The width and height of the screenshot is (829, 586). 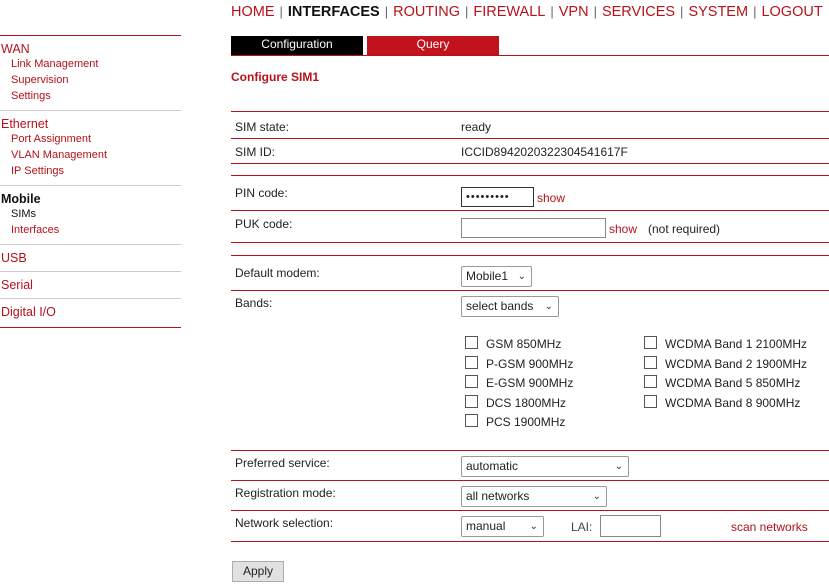 What do you see at coordinates (90, 258) in the screenshot?
I see `sidebar-group-usb: USB` at bounding box center [90, 258].